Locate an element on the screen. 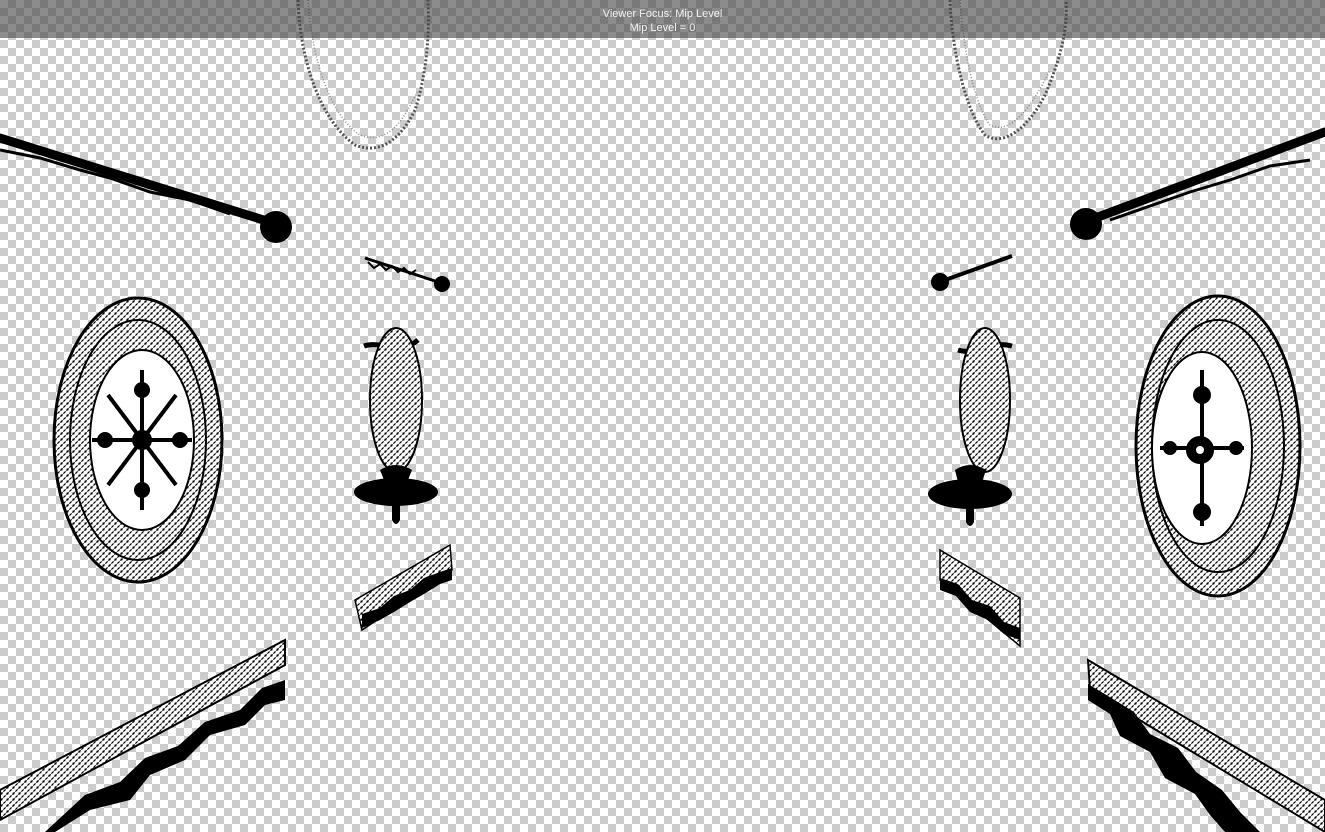 The height and width of the screenshot is (832, 1325). strap-large-left is located at coordinates (143, 735).